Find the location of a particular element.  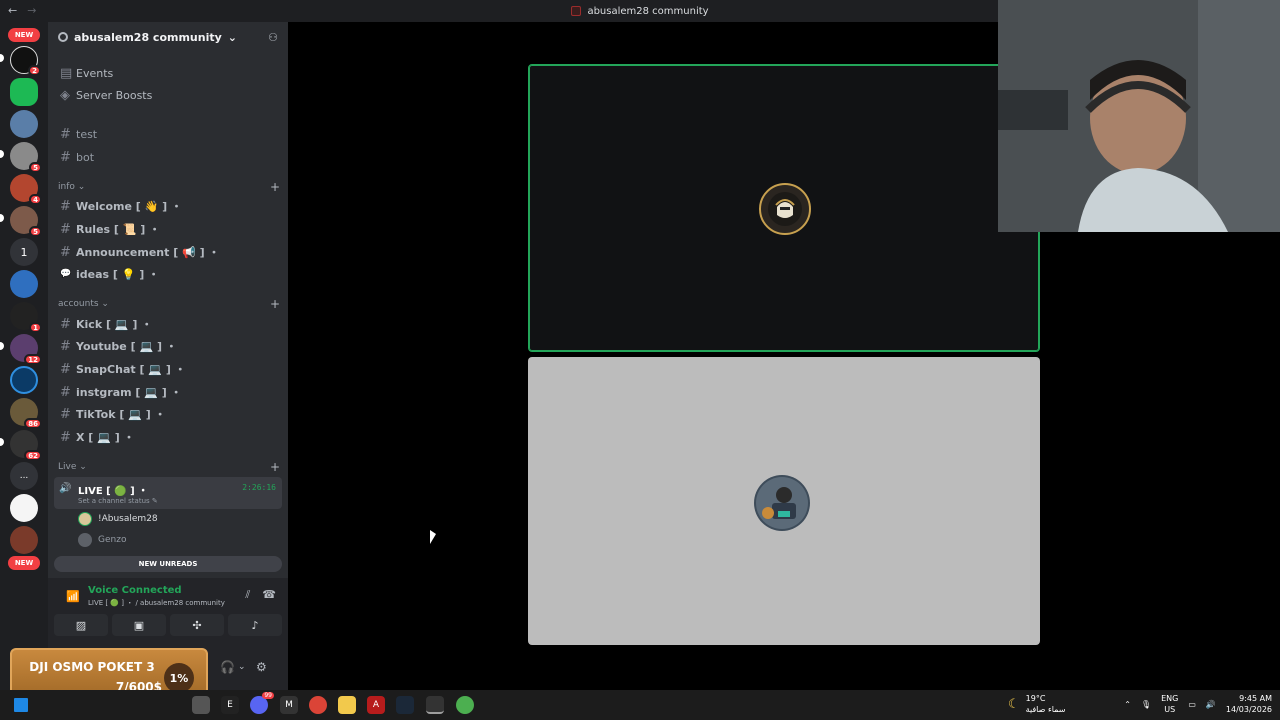

screen-share-icon: ▣ is located at coordinates (139, 625).